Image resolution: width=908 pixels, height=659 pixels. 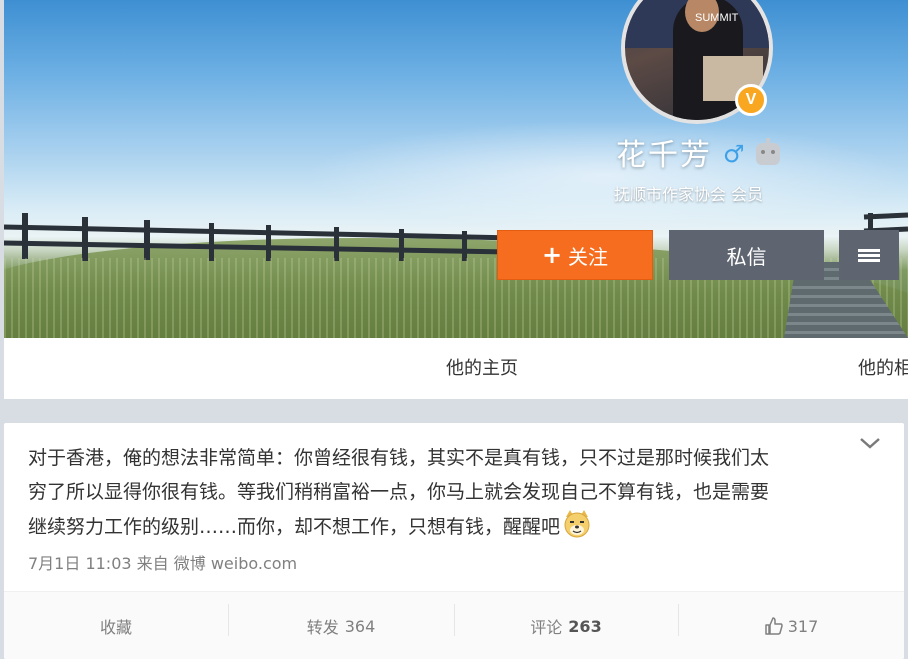 I want to click on comment-count: 263, so click(x=585, y=626).